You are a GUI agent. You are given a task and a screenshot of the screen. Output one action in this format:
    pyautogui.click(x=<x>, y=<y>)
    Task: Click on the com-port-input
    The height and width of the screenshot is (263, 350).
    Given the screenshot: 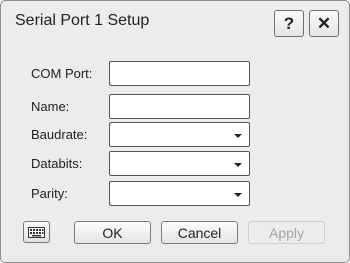 What is the action you would take?
    pyautogui.click(x=179, y=73)
    